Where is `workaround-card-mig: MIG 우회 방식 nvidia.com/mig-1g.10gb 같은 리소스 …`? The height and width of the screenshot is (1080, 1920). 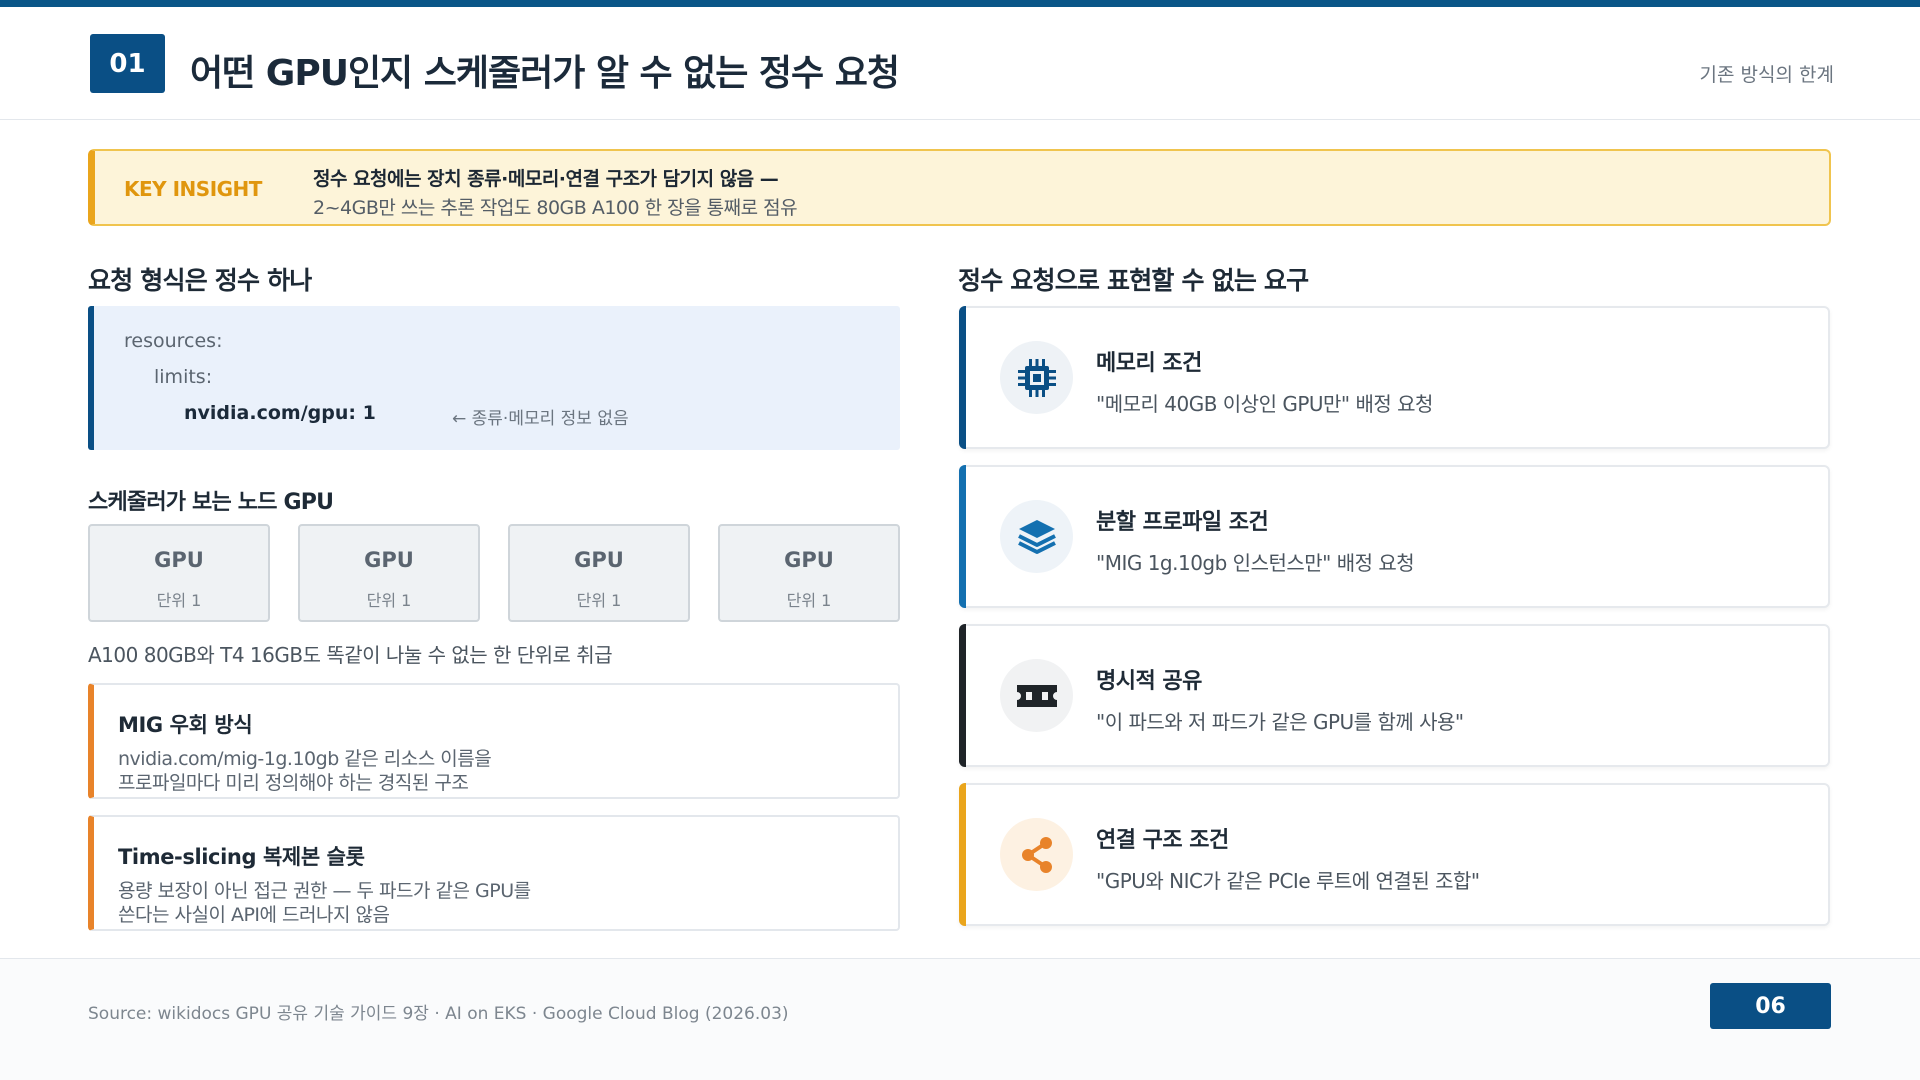
workaround-card-mig: MIG 우회 방식 nvidia.com/mig-1g.10gb 같은 리소스 … is located at coordinates (494, 741).